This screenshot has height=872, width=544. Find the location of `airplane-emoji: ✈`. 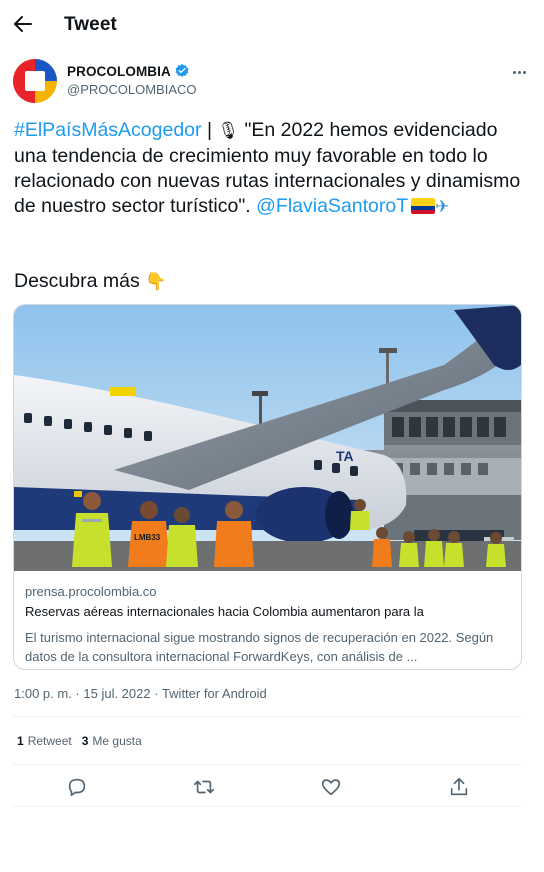

airplane-emoji: ✈ is located at coordinates (442, 207).